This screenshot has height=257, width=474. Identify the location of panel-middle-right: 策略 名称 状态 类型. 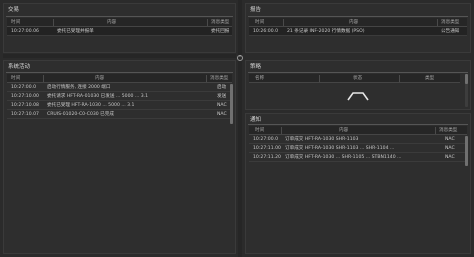
(358, 85).